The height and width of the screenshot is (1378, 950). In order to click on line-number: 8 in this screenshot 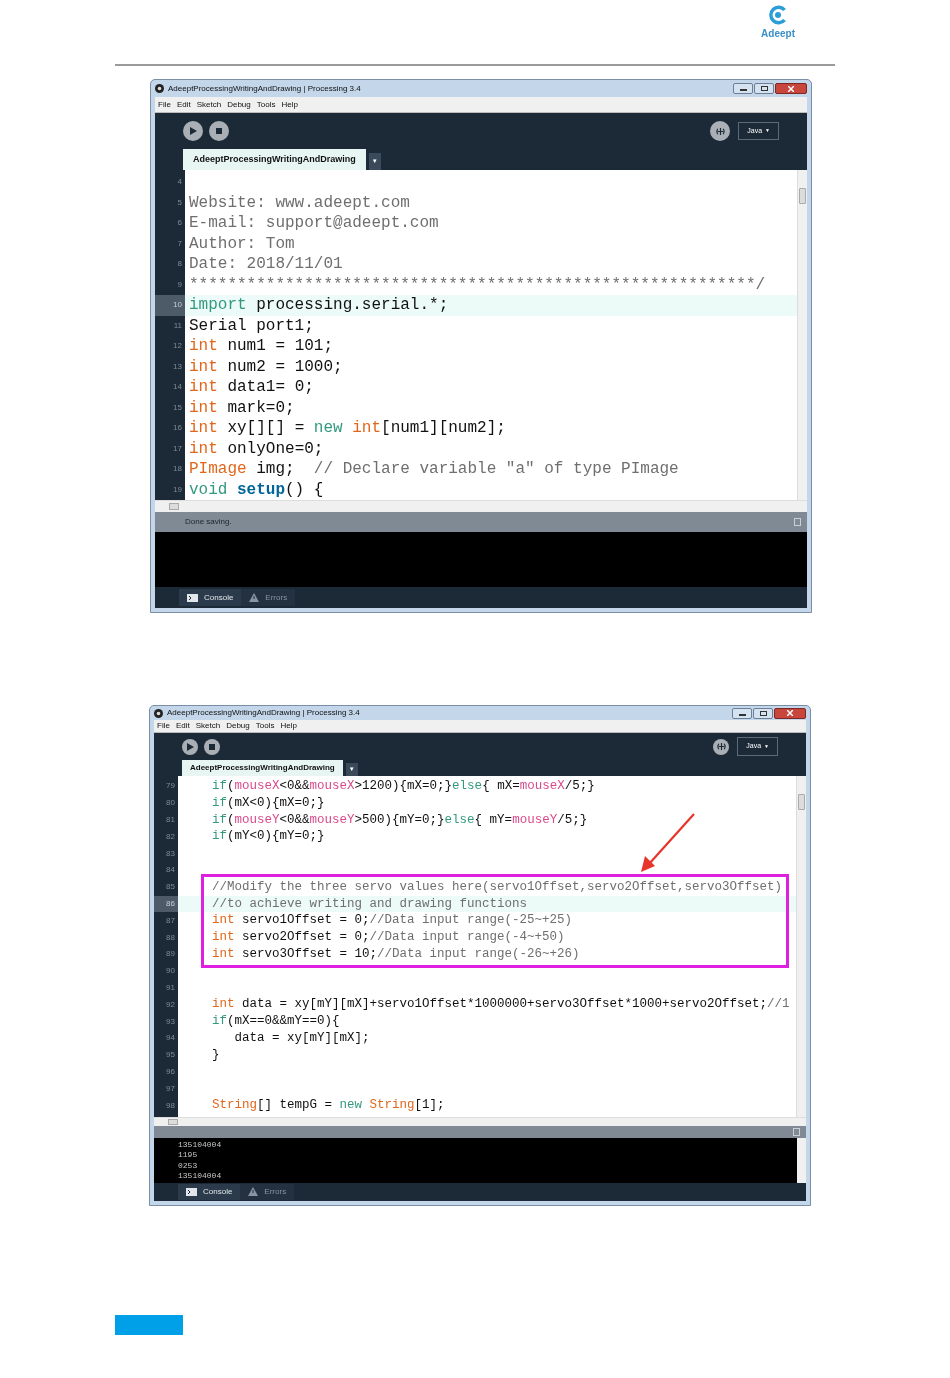, I will do `click(179, 264)`.